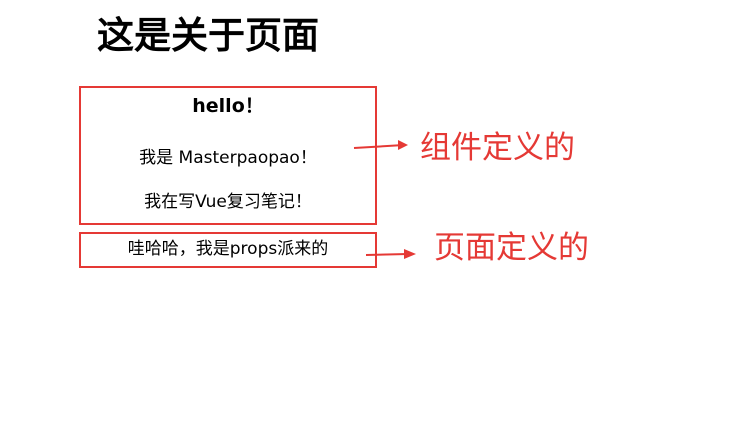 The image size is (756, 446). Describe the element at coordinates (511, 248) in the screenshot. I see `annotation-page-label: 页面定义的` at that location.